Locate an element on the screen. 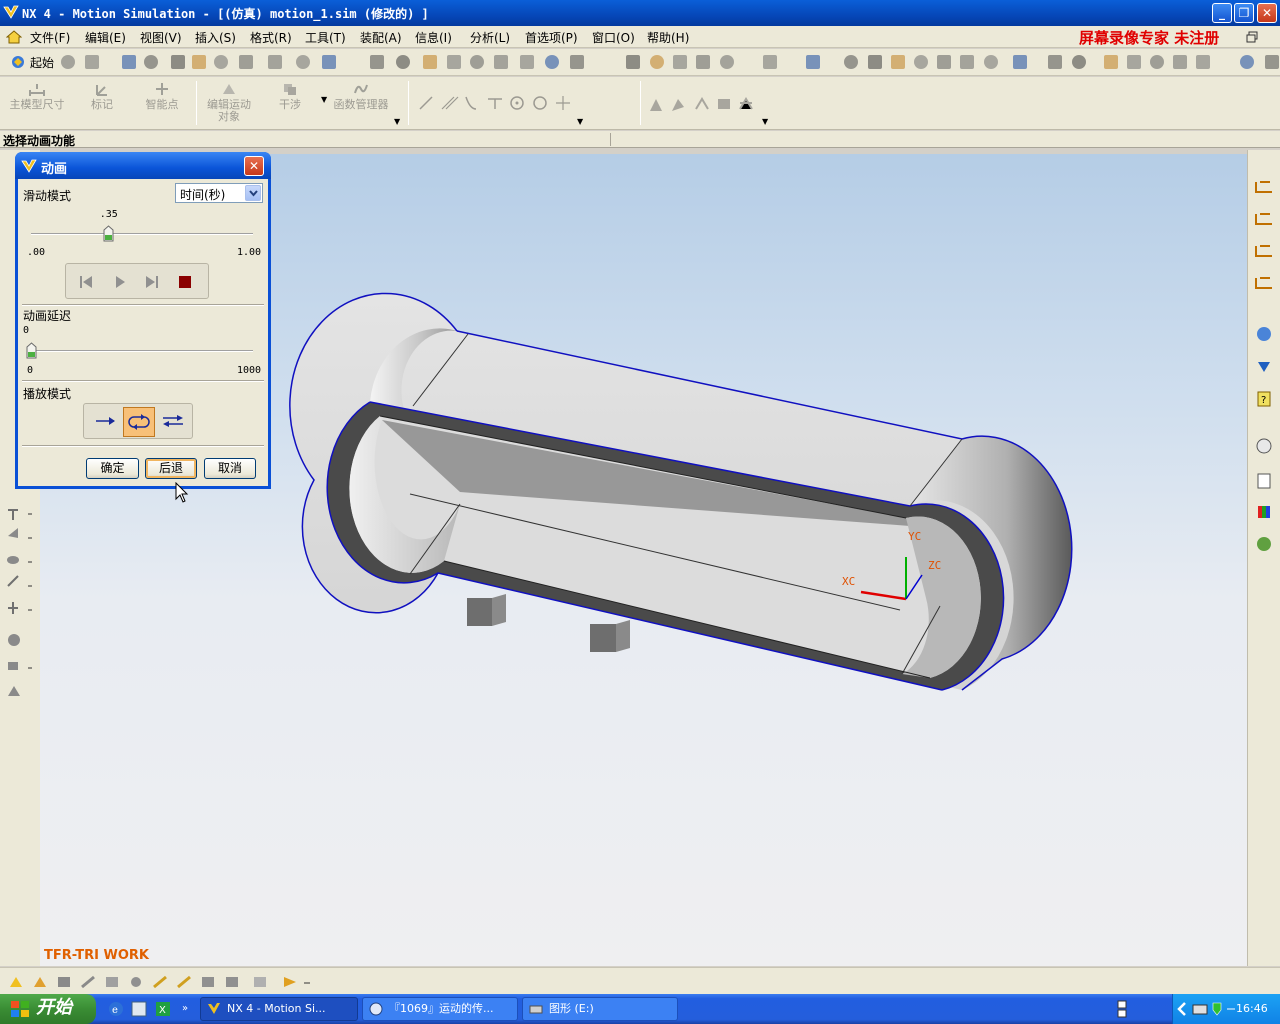 The width and height of the screenshot is (1280, 1024). time-slider-thumb is located at coordinates (108, 233).